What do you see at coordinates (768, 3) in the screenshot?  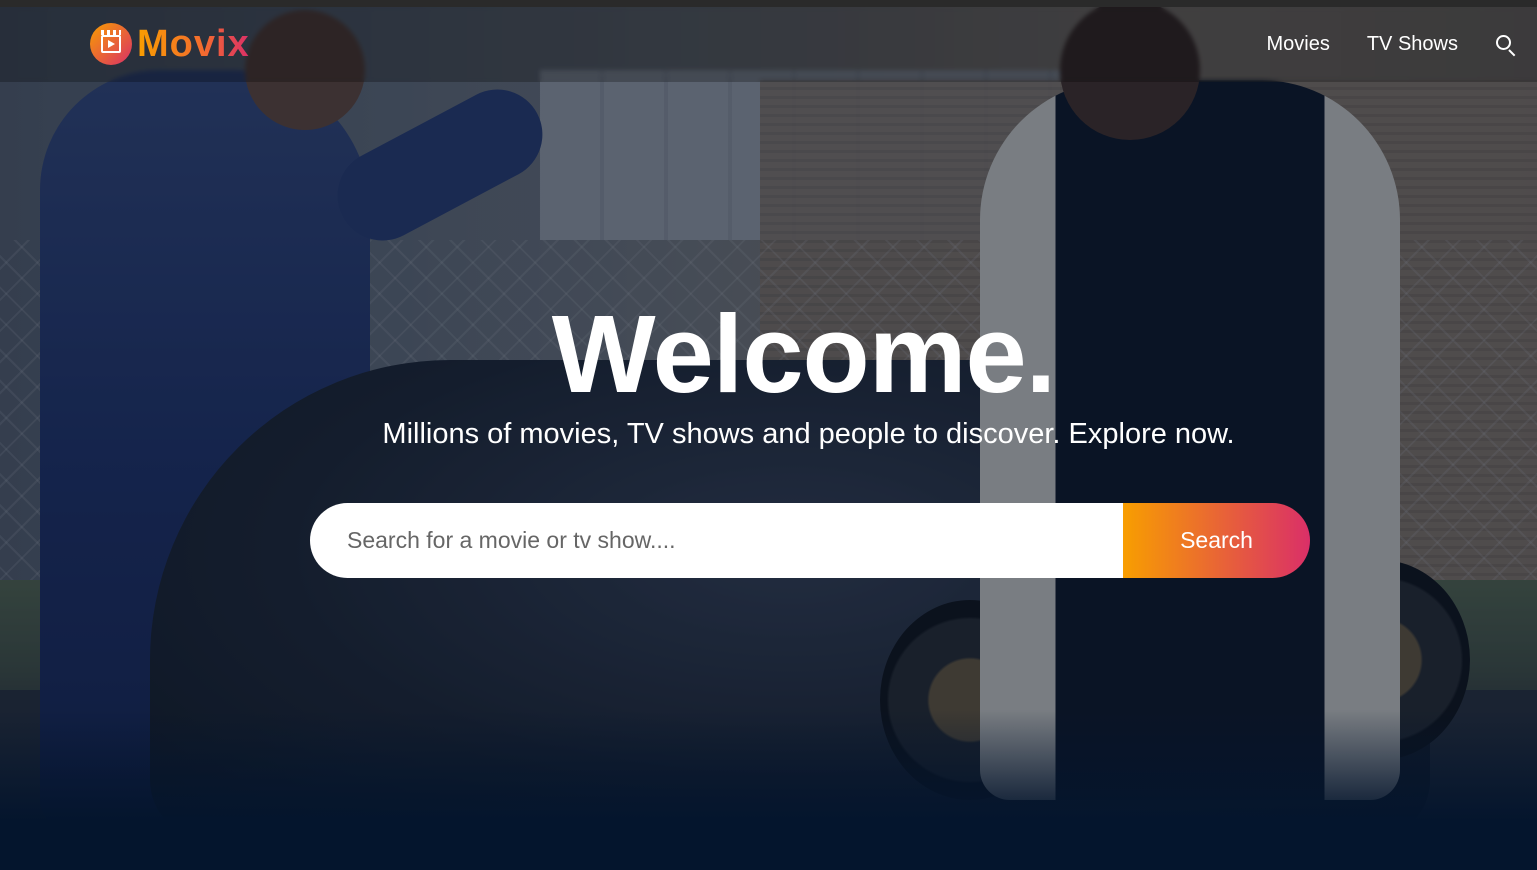 I see `top-strip` at bounding box center [768, 3].